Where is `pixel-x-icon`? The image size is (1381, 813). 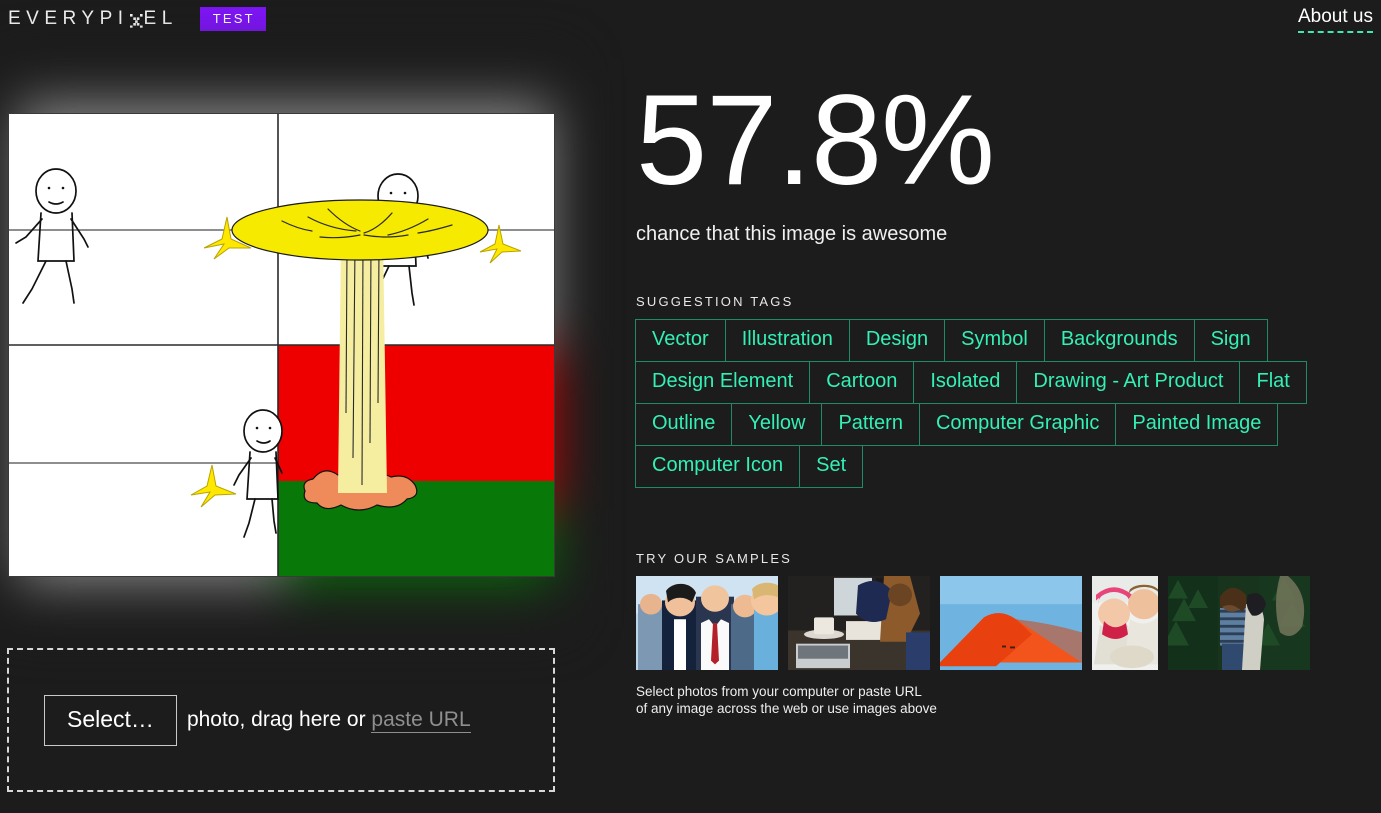
pixel-x-icon is located at coordinates (136, 19).